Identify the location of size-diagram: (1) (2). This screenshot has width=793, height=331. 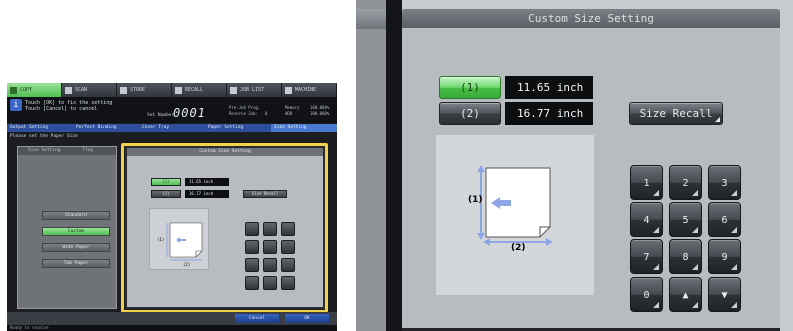
(515, 215).